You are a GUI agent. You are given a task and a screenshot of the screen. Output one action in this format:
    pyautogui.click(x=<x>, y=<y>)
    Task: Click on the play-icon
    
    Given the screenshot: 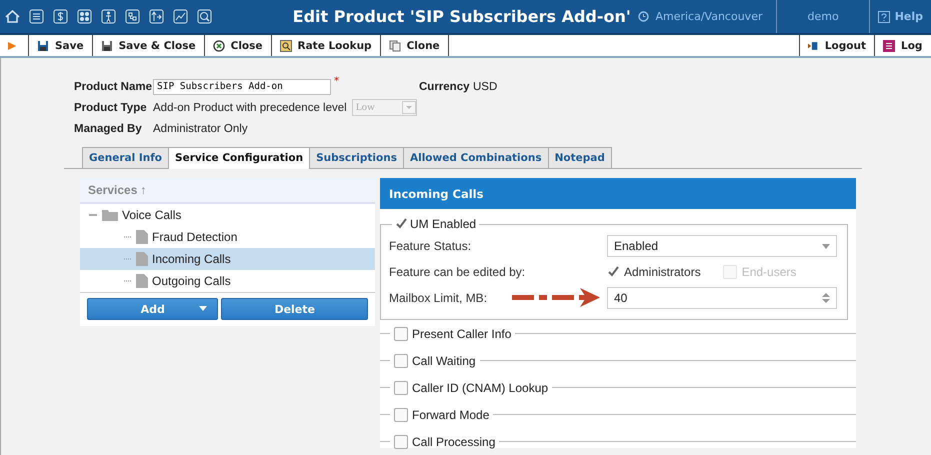 What is the action you would take?
    pyautogui.click(x=12, y=45)
    